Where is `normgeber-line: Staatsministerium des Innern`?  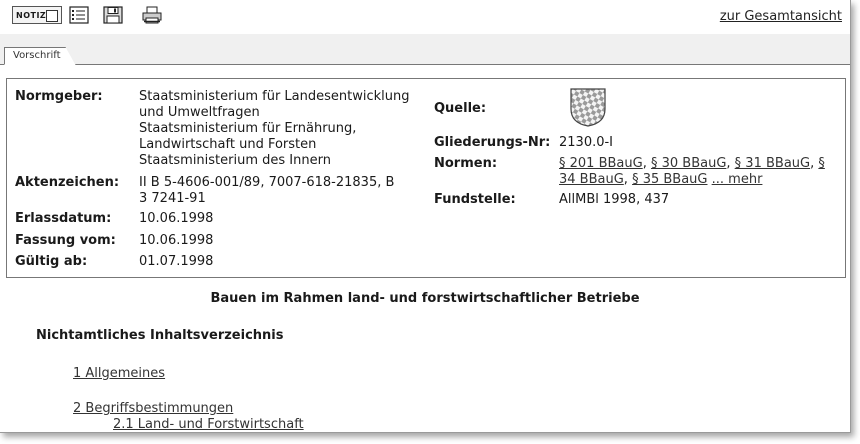 normgeber-line: Staatsministerium des Innern is located at coordinates (235, 160).